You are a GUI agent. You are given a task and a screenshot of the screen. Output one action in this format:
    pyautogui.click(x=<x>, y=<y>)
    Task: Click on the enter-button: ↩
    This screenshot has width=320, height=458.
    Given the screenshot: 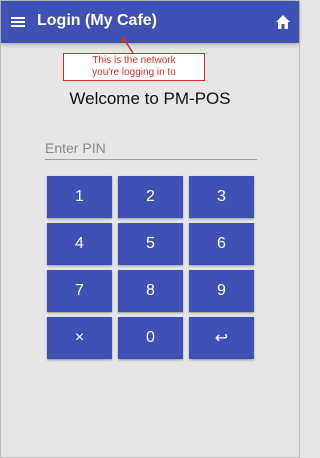 What is the action you would take?
    pyautogui.click(x=221, y=338)
    